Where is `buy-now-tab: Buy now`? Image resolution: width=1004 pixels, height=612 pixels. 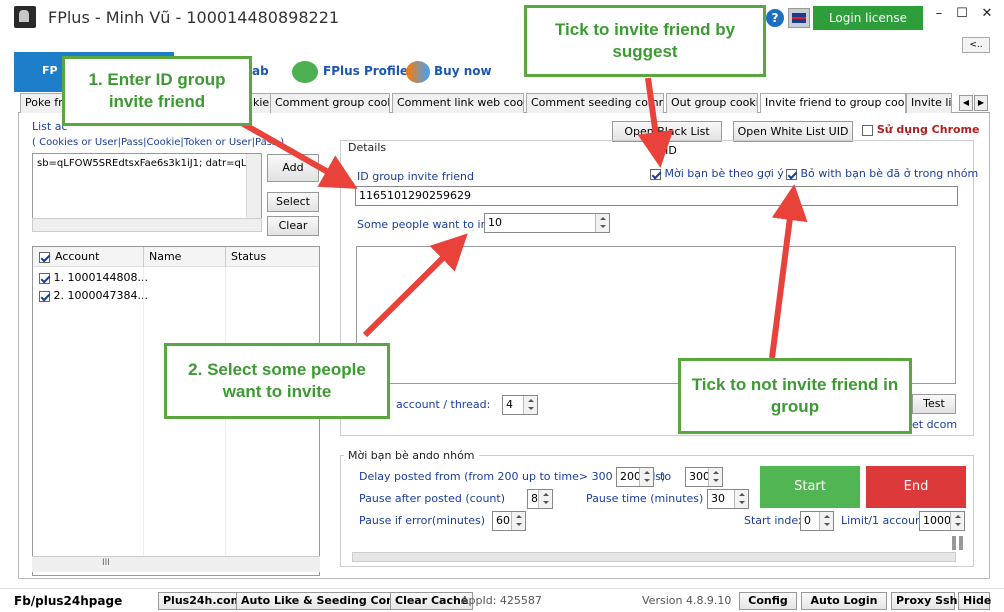 buy-now-tab: Buy now is located at coordinates (449, 71).